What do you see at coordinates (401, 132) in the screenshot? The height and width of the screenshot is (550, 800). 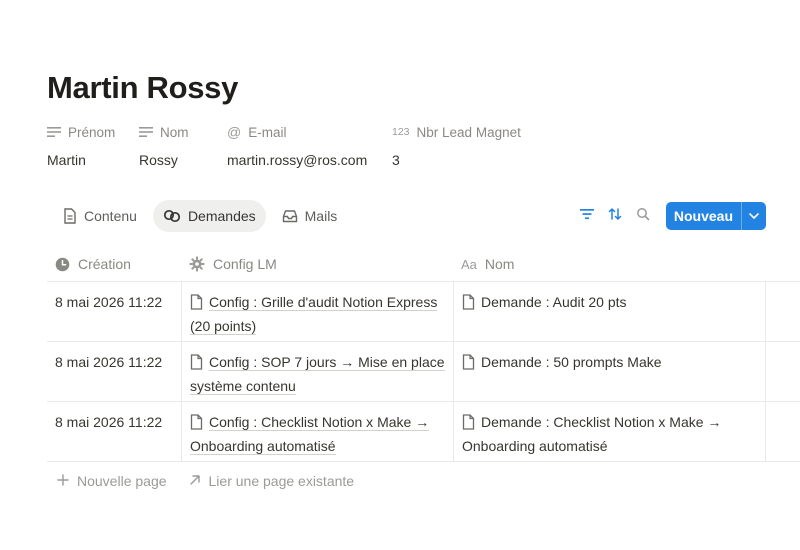 I see `number-icon: 123` at bounding box center [401, 132].